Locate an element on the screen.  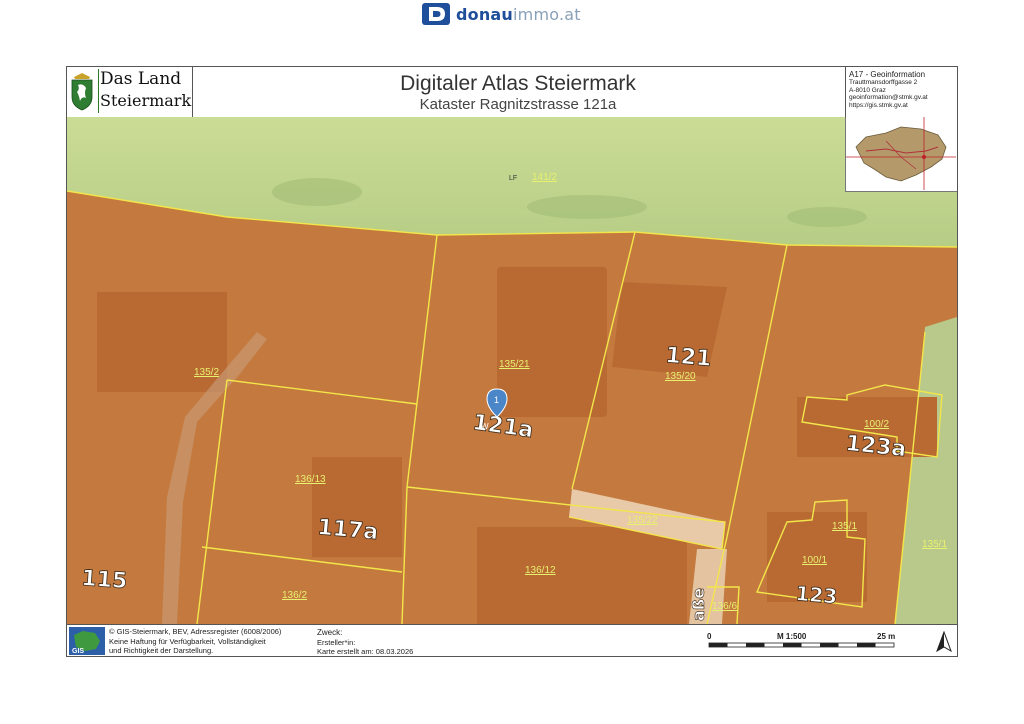
scale-end: 25 m is located at coordinates (886, 636).